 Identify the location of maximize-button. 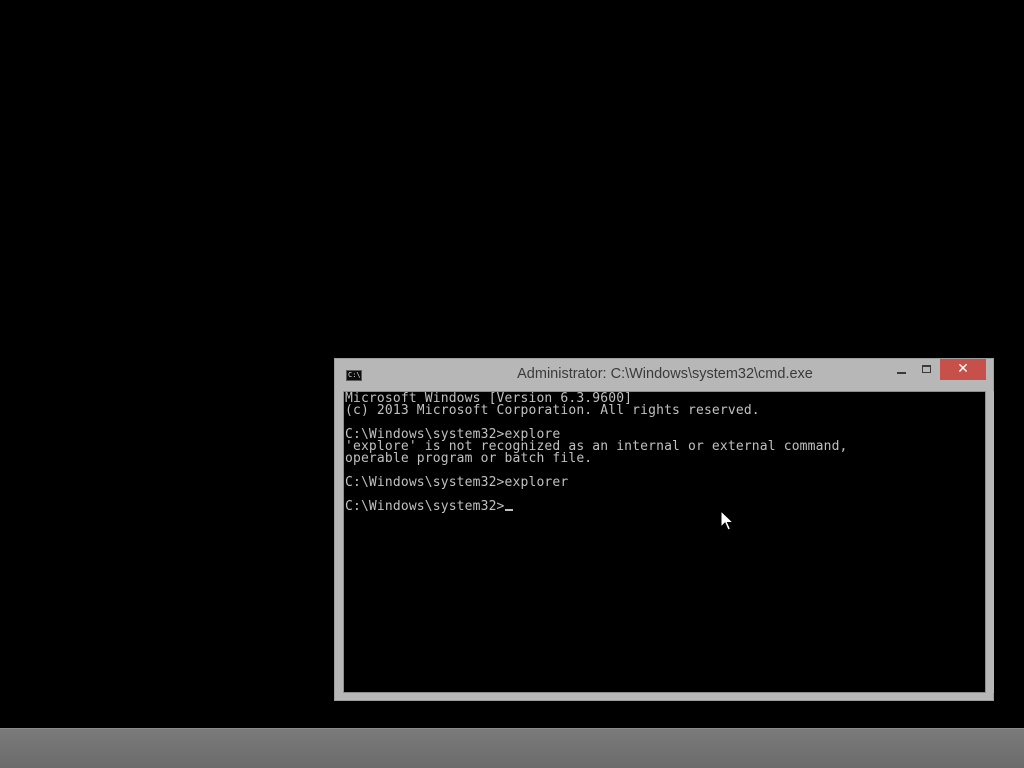
(927, 369).